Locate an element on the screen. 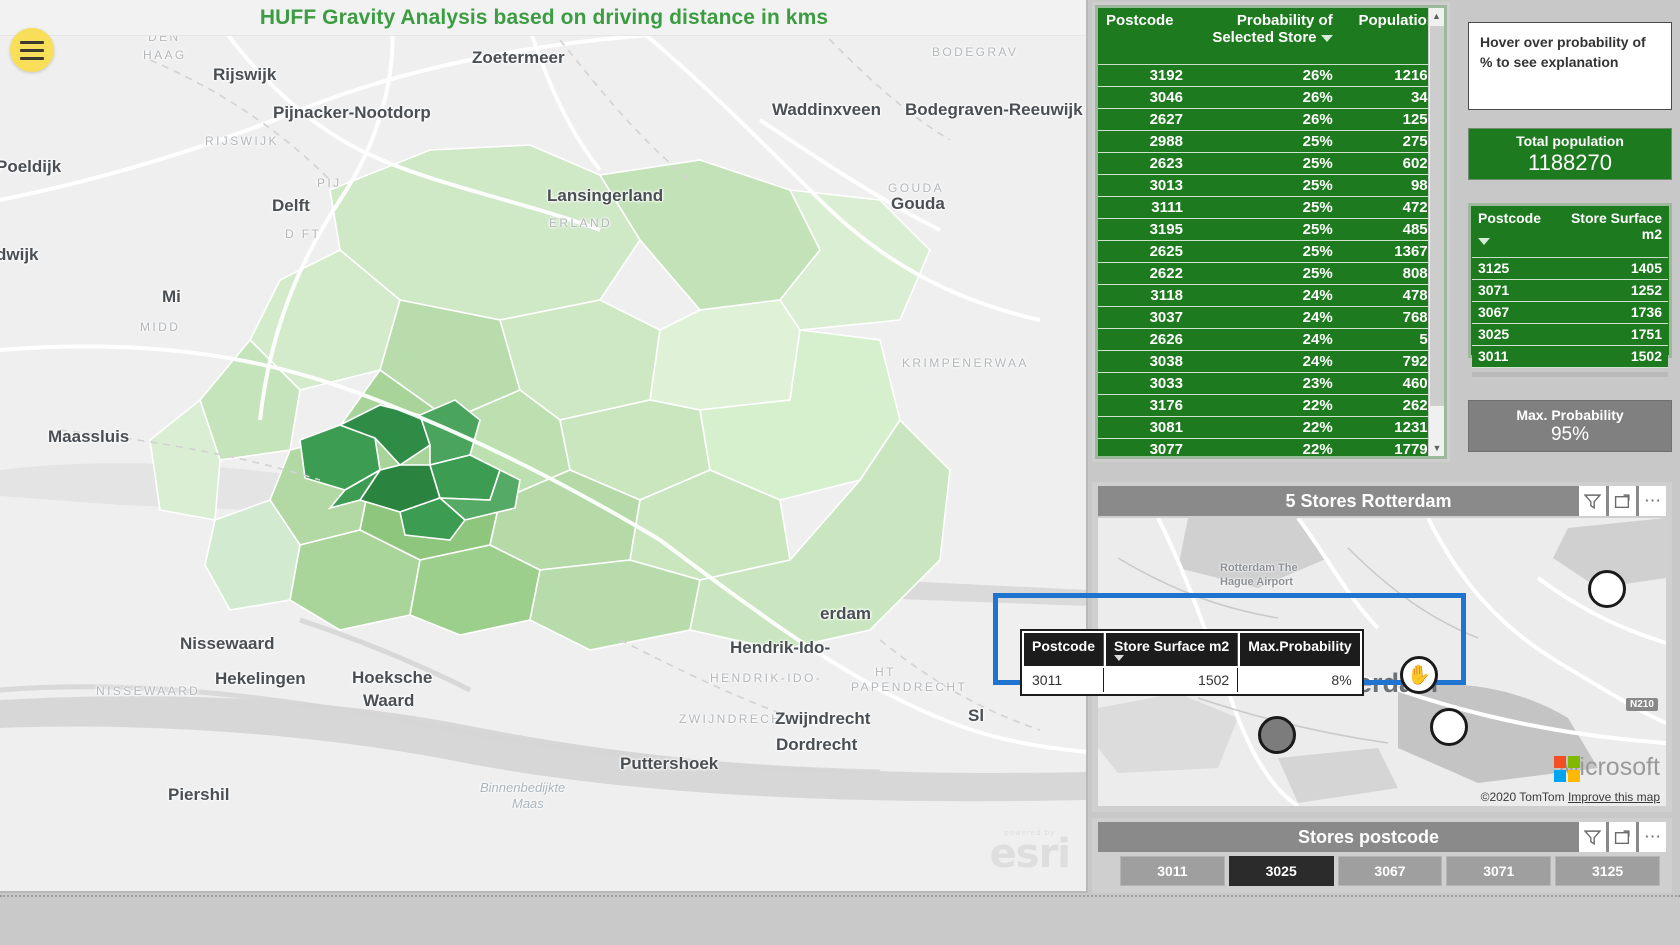 The height and width of the screenshot is (945, 1680). cell-postcode: 3077 is located at coordinates (1144, 447).